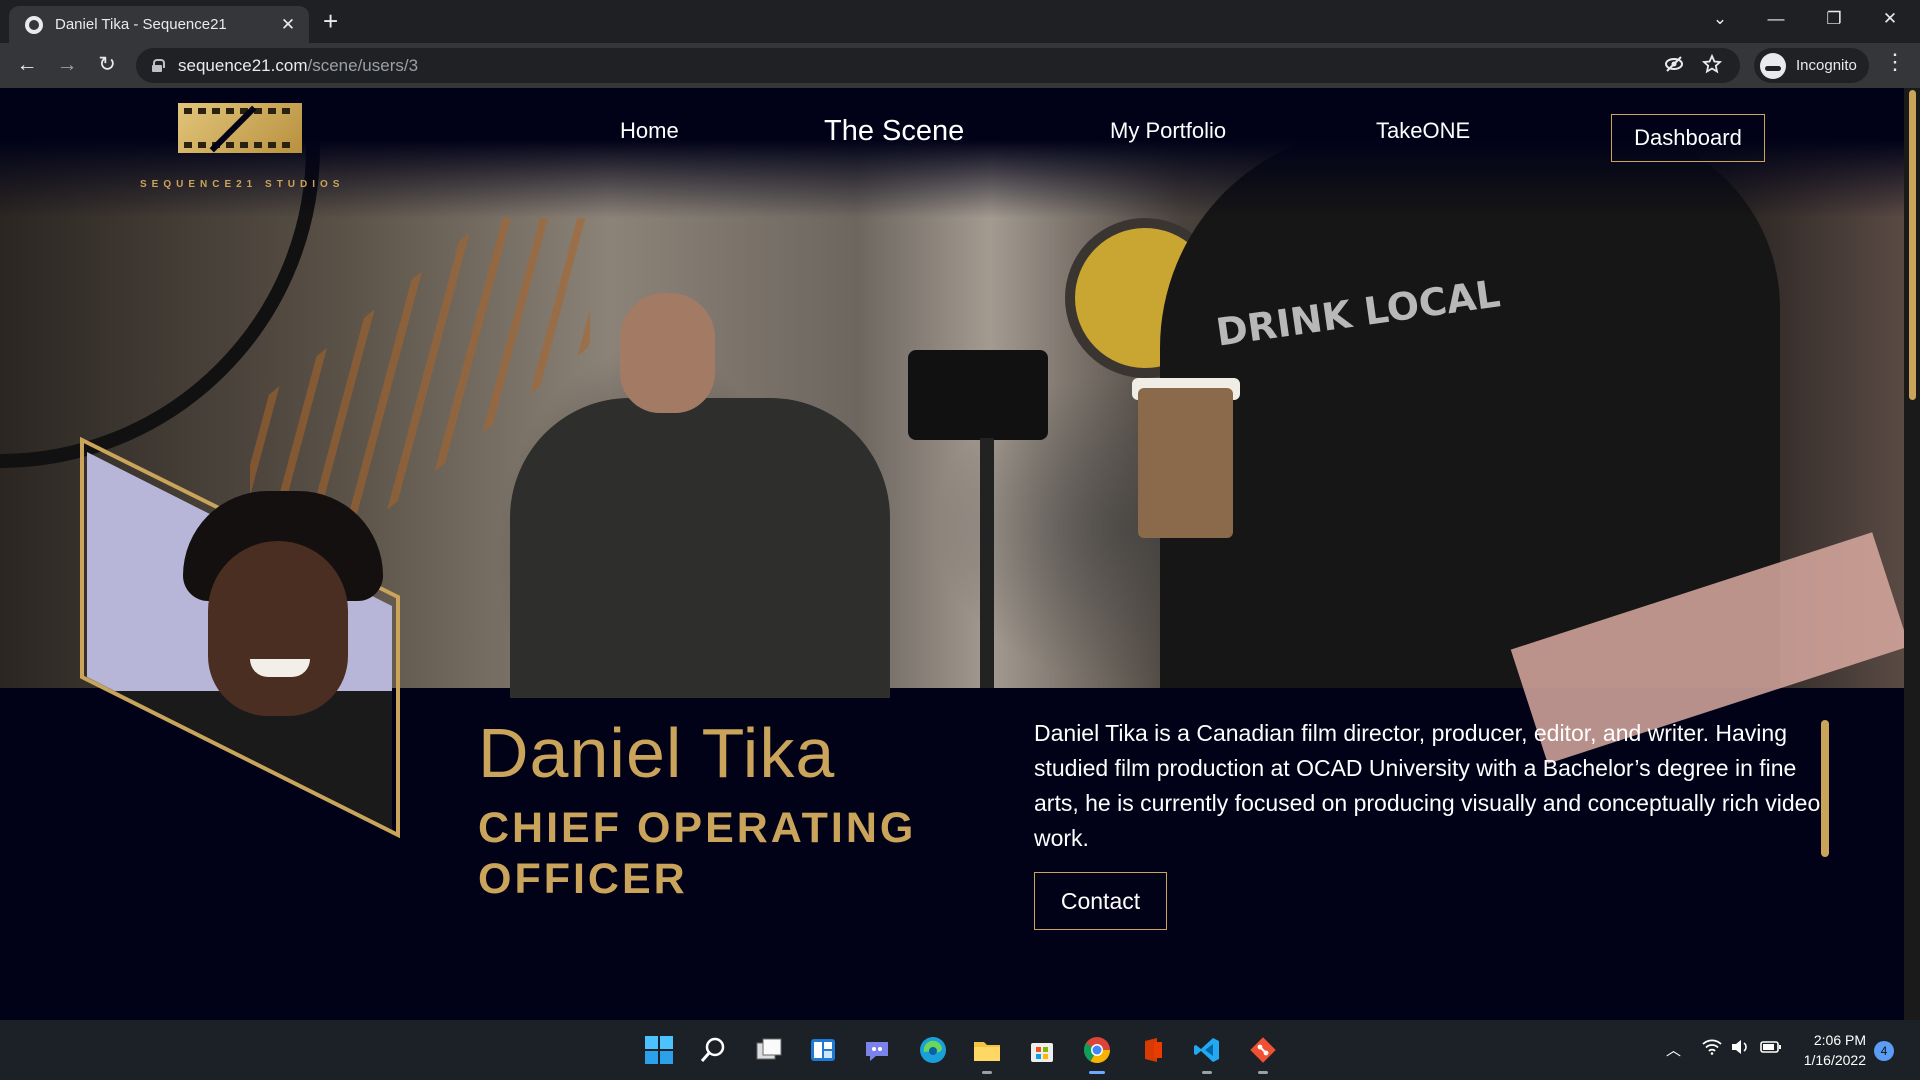 The width and height of the screenshot is (1920, 1080). Describe the element at coordinates (938, 65) in the screenshot. I see `address-bar: sequence21.com/scene/users/3` at that location.